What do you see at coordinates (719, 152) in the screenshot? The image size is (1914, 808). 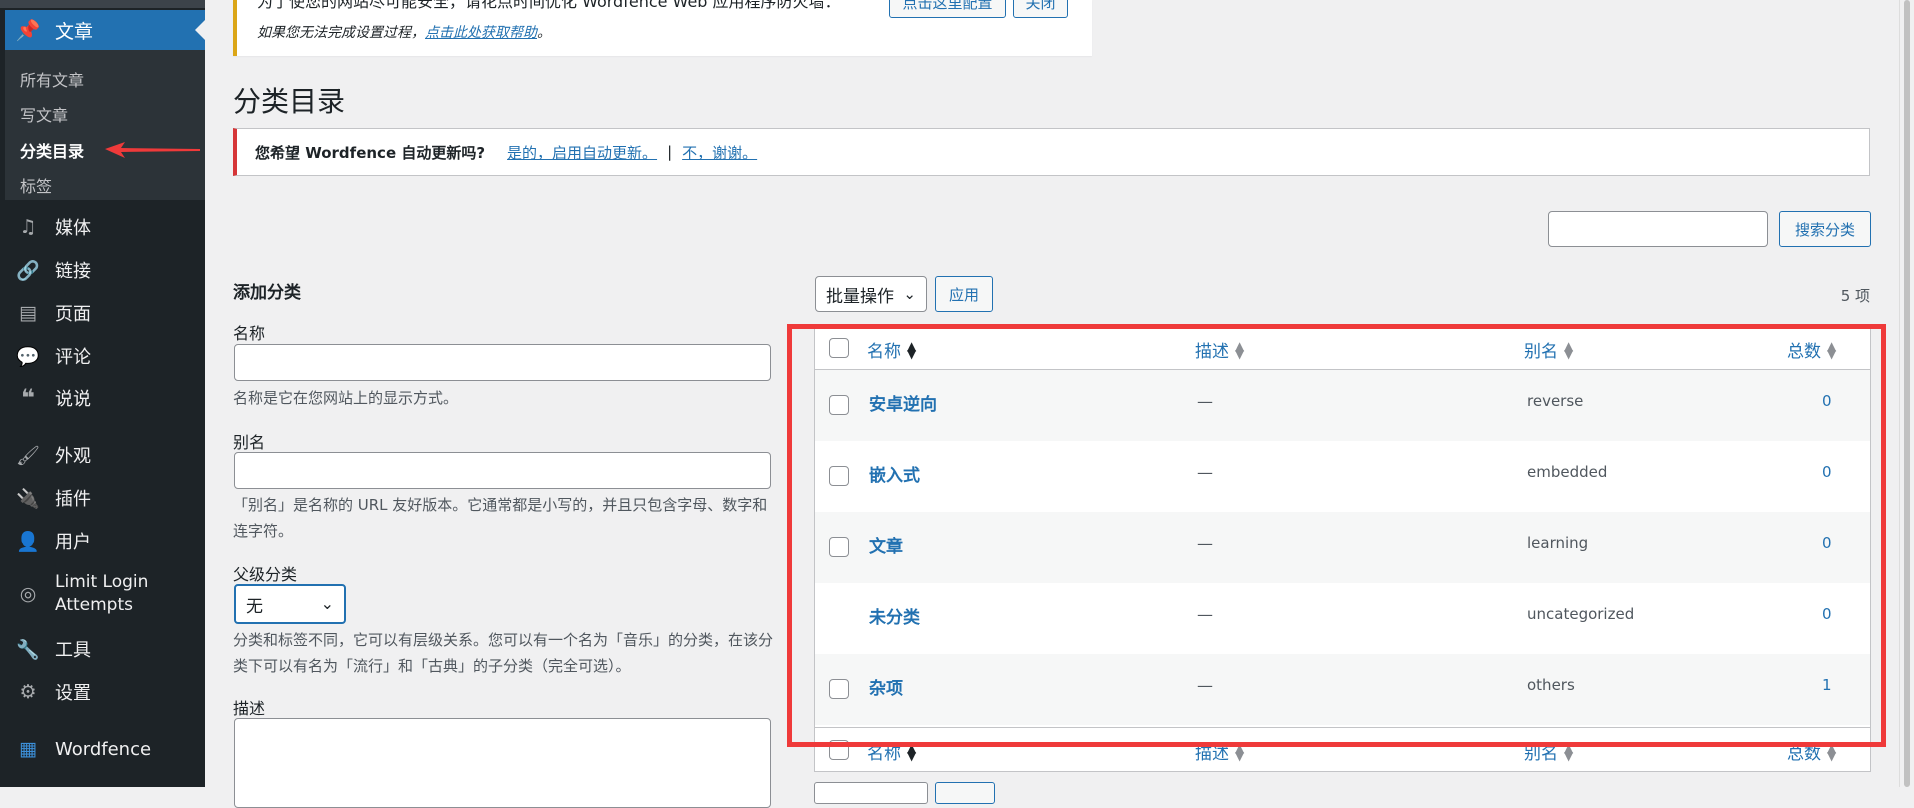 I see `decline-auto-update-link: 不，谢谢。` at bounding box center [719, 152].